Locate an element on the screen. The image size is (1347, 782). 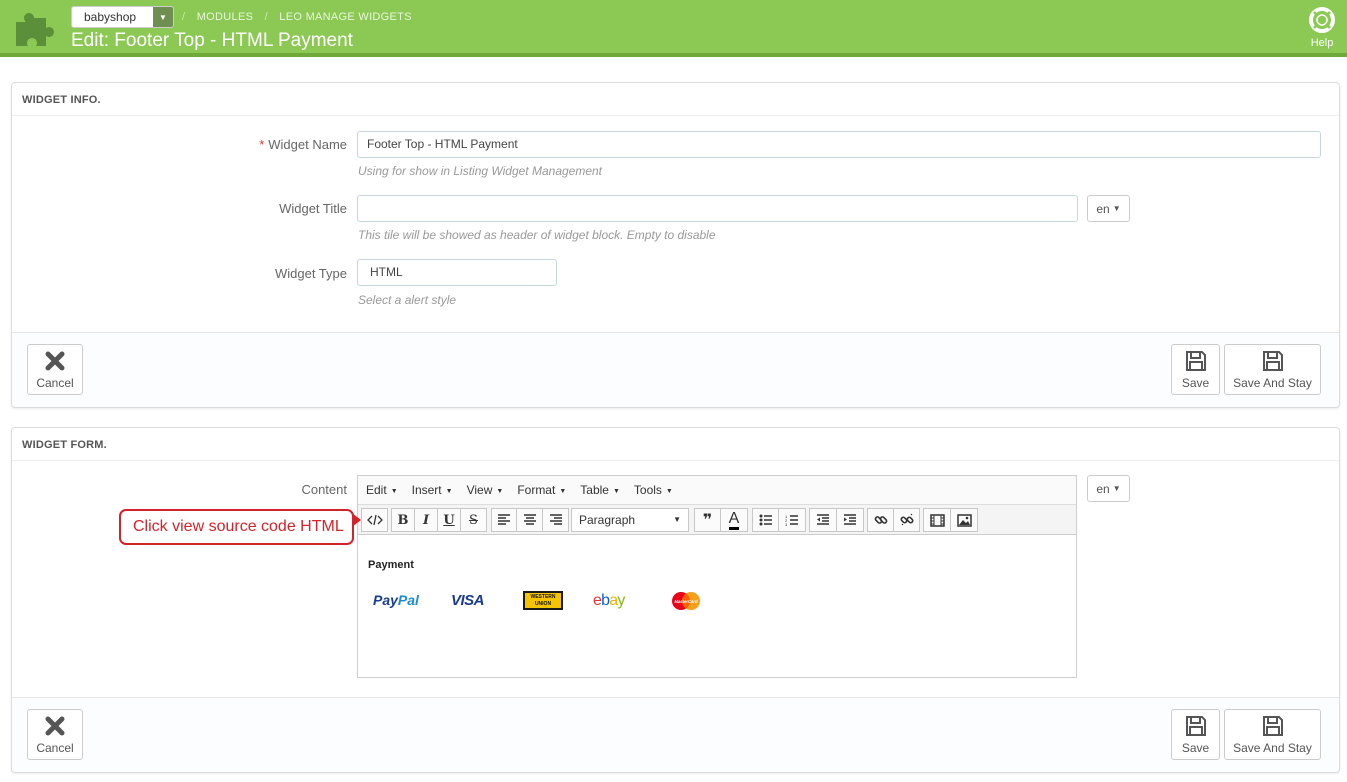
mastercard-logo: MasterCard is located at coordinates (686, 601).